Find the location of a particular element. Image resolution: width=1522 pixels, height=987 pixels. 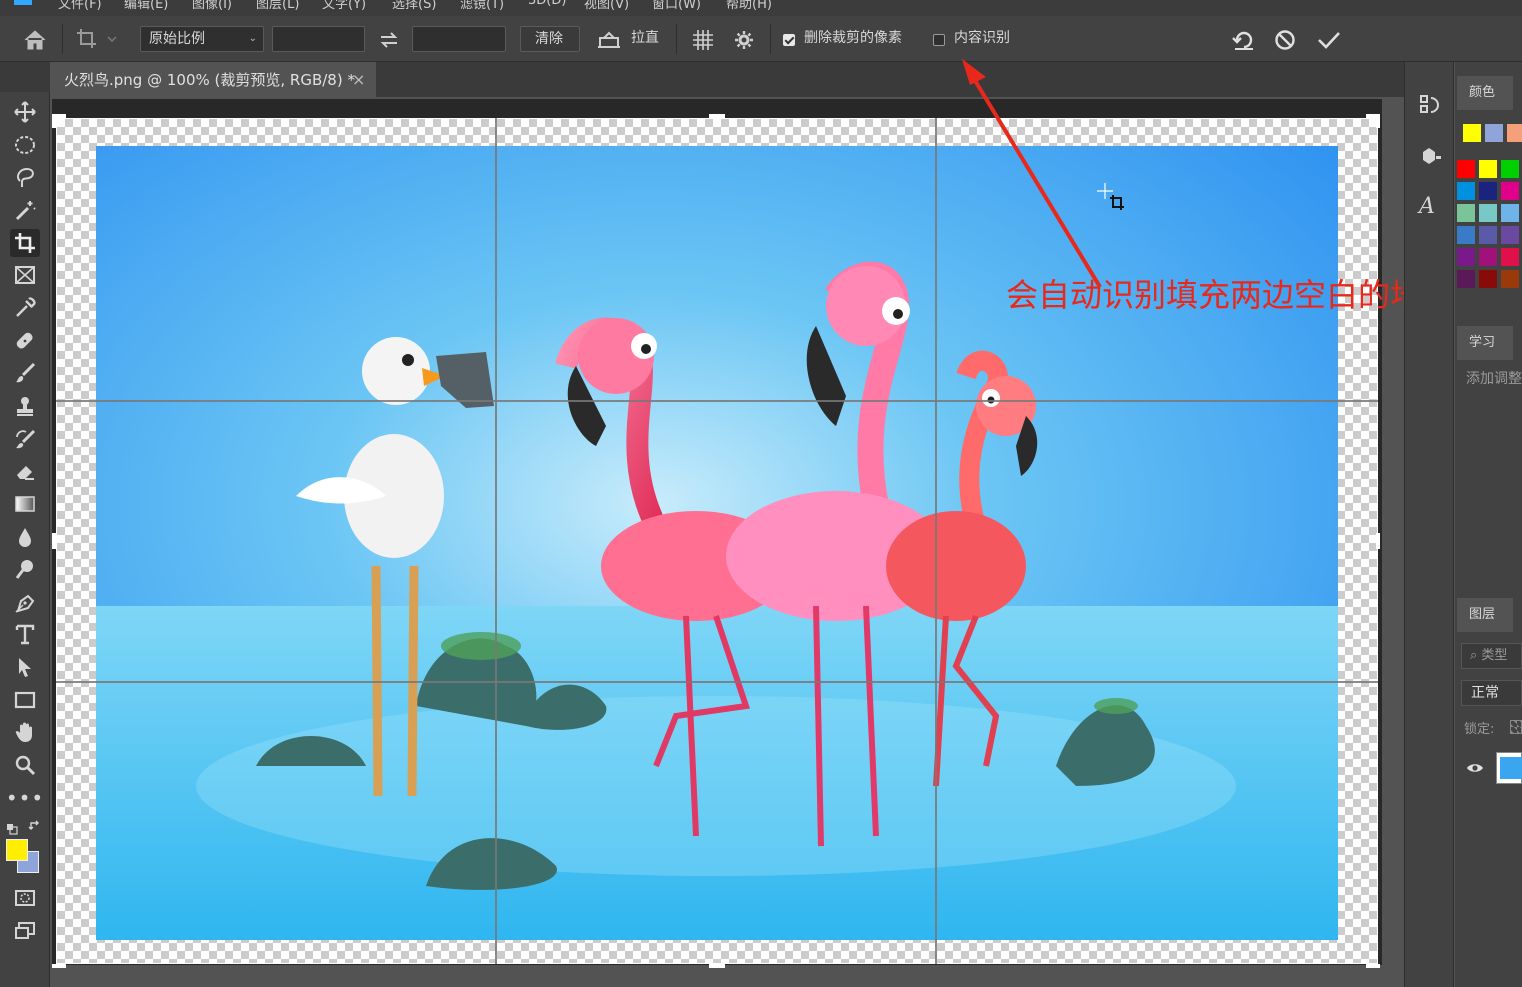

content-aware-checkbox is located at coordinates (939, 40).